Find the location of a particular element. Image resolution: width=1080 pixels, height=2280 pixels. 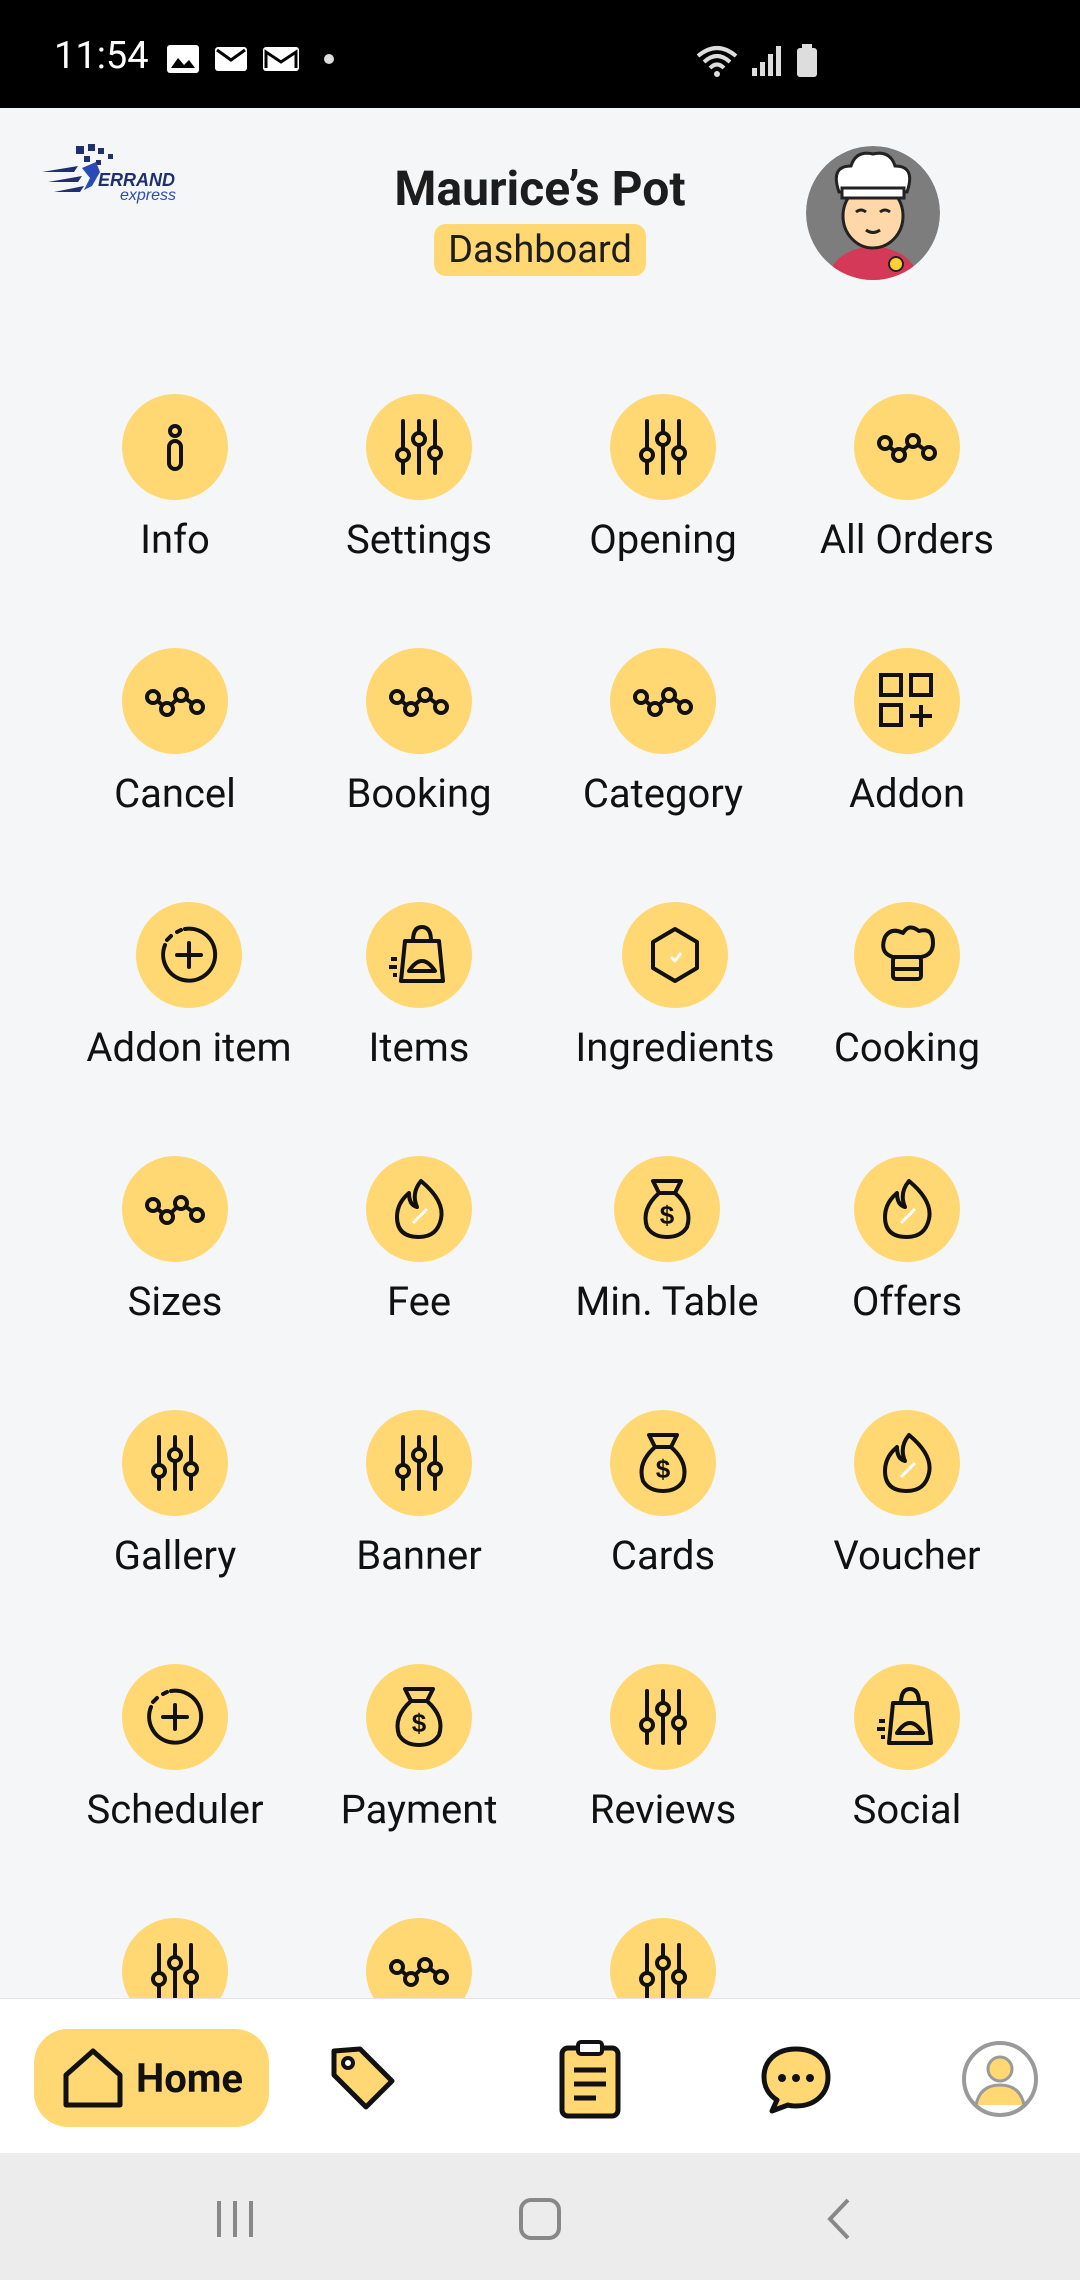

profile-avatar is located at coordinates (873, 213).